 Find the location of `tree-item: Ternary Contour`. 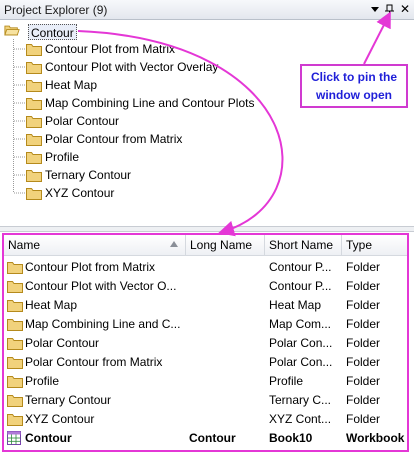

tree-item: Ternary Contour is located at coordinates (166, 175).